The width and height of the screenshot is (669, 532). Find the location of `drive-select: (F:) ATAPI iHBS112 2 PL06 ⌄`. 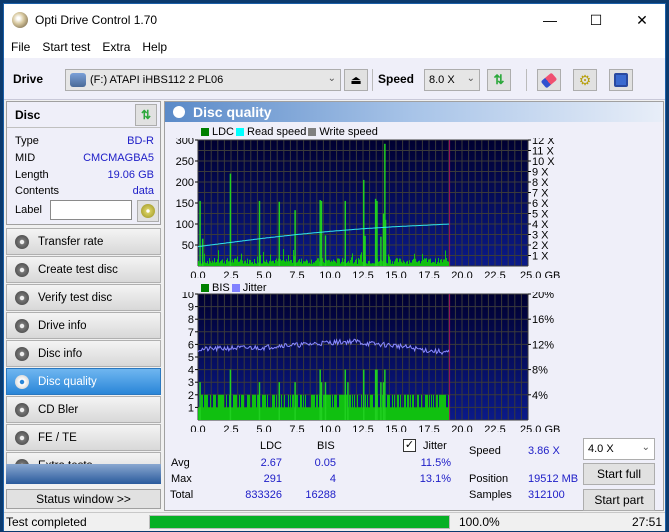

drive-select: (F:) ATAPI iHBS112 2 PL06 ⌄ is located at coordinates (203, 80).